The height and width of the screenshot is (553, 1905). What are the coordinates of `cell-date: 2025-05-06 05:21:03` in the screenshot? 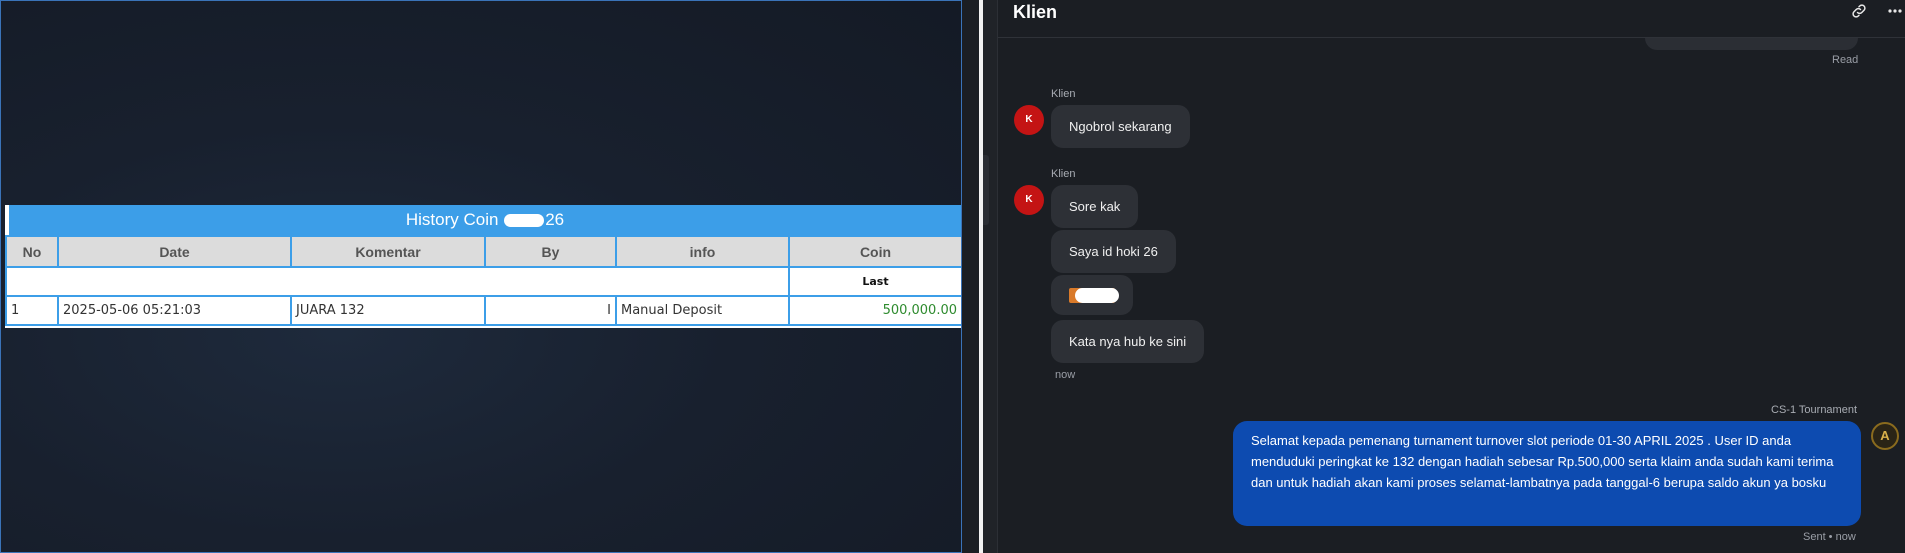 It's located at (174, 310).